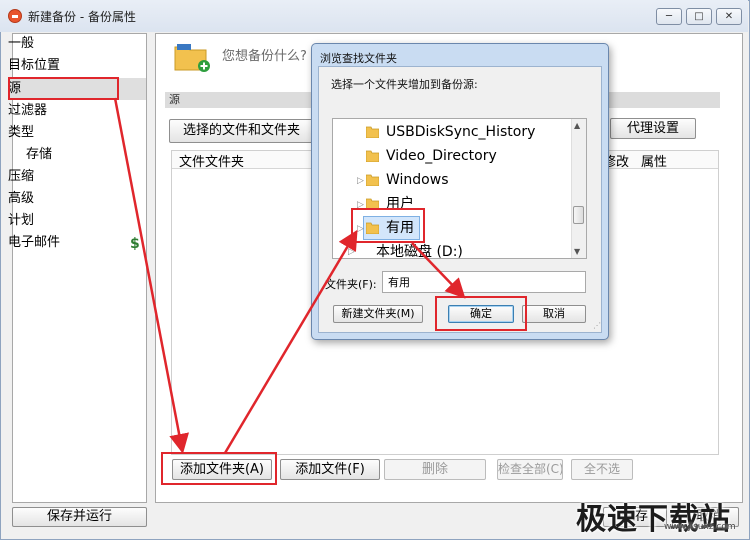 This screenshot has width=750, height=540. I want to click on arrow-tree-to-ok, so click(438, 270).